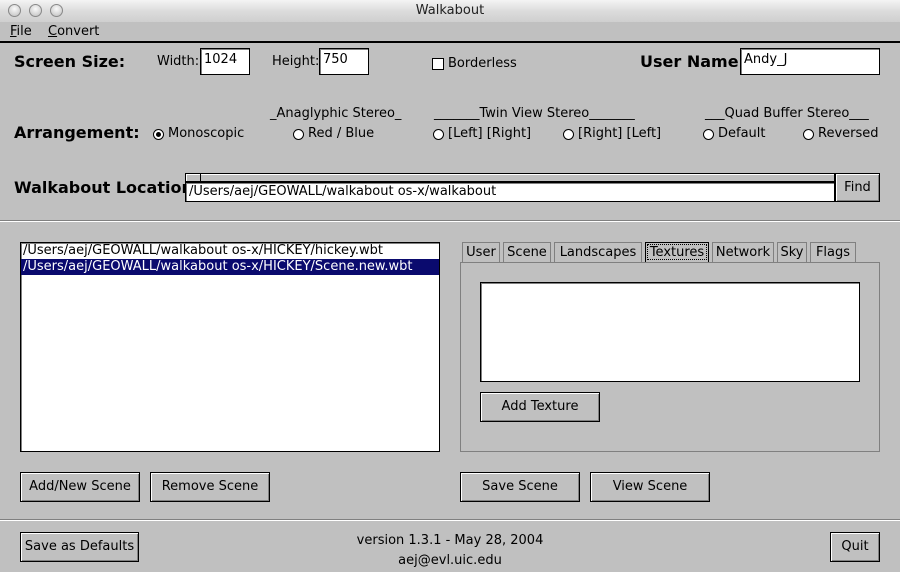 The width and height of the screenshot is (900, 572). I want to click on email-text: aej@evl.uic.edu, so click(450, 560).